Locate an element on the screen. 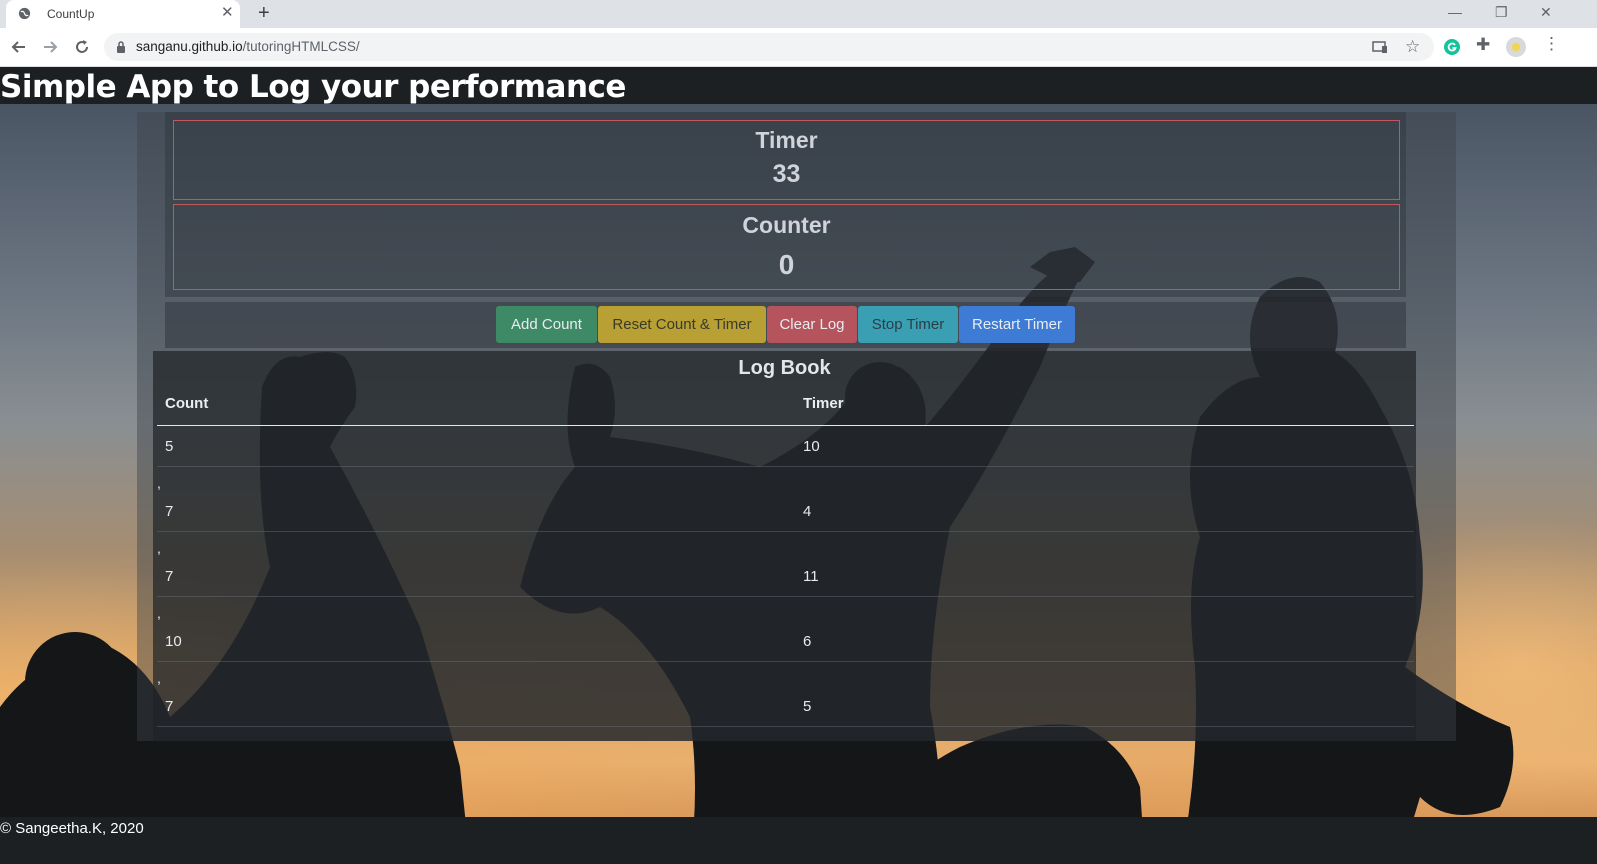 The width and height of the screenshot is (1597, 864). table-row: 7 5 is located at coordinates (785, 706).